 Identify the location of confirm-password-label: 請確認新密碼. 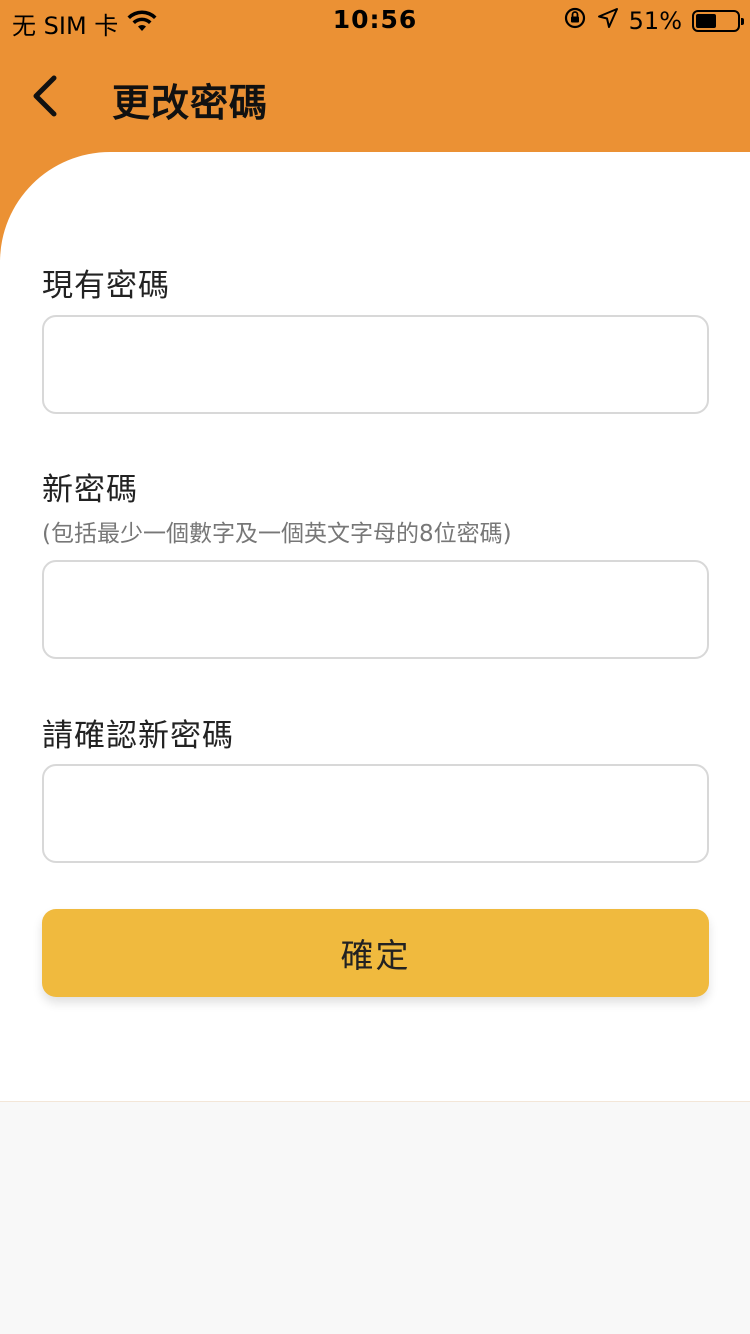
(138, 736).